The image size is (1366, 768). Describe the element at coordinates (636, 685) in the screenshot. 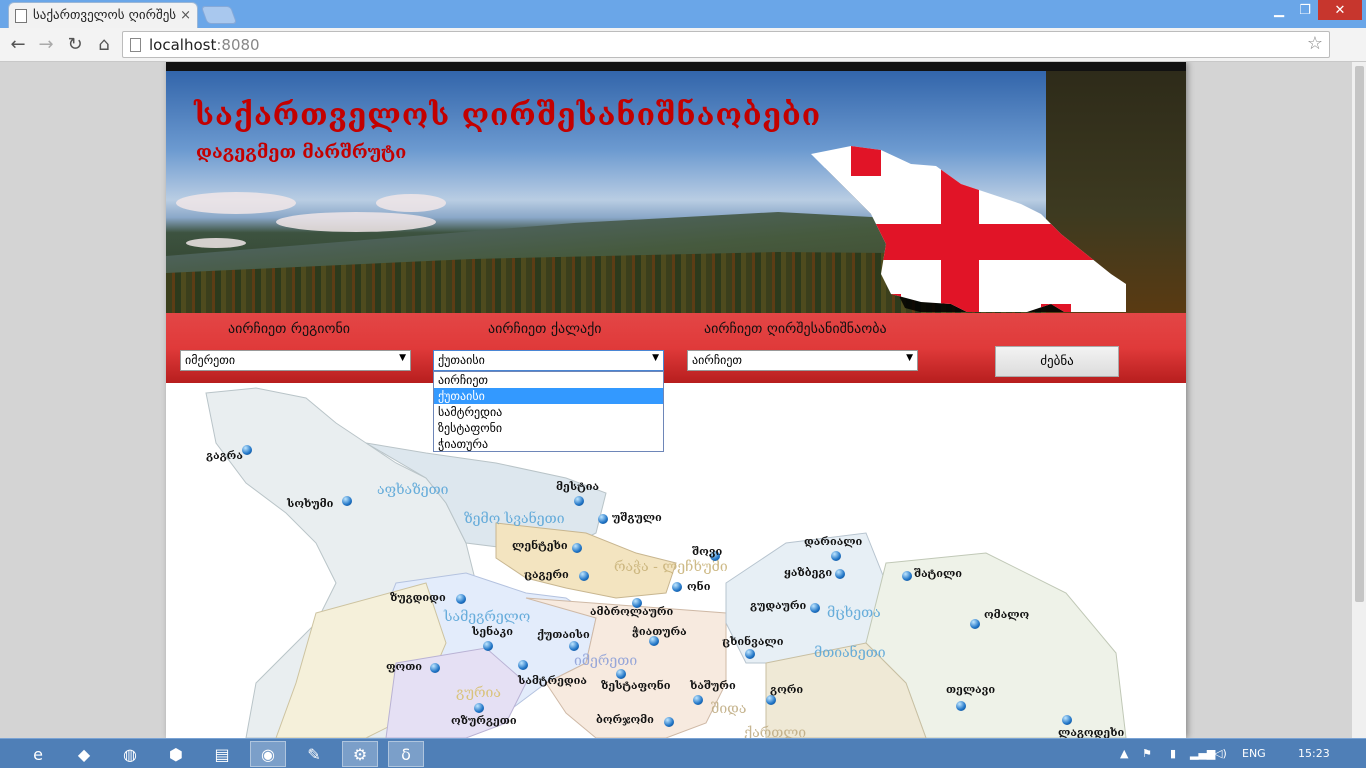

I see `map-city-label: ზესტაფონი` at that location.